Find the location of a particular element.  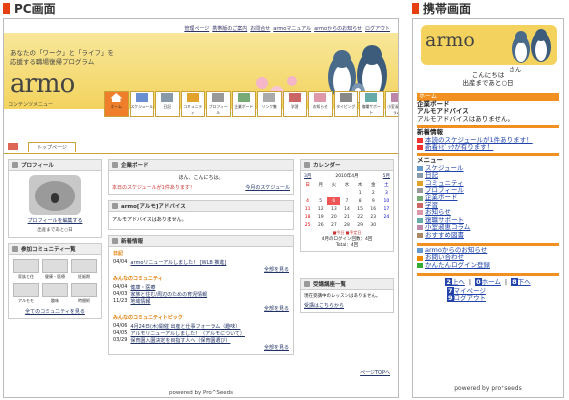

menu-diary: 日記 is located at coordinates (167, 104).